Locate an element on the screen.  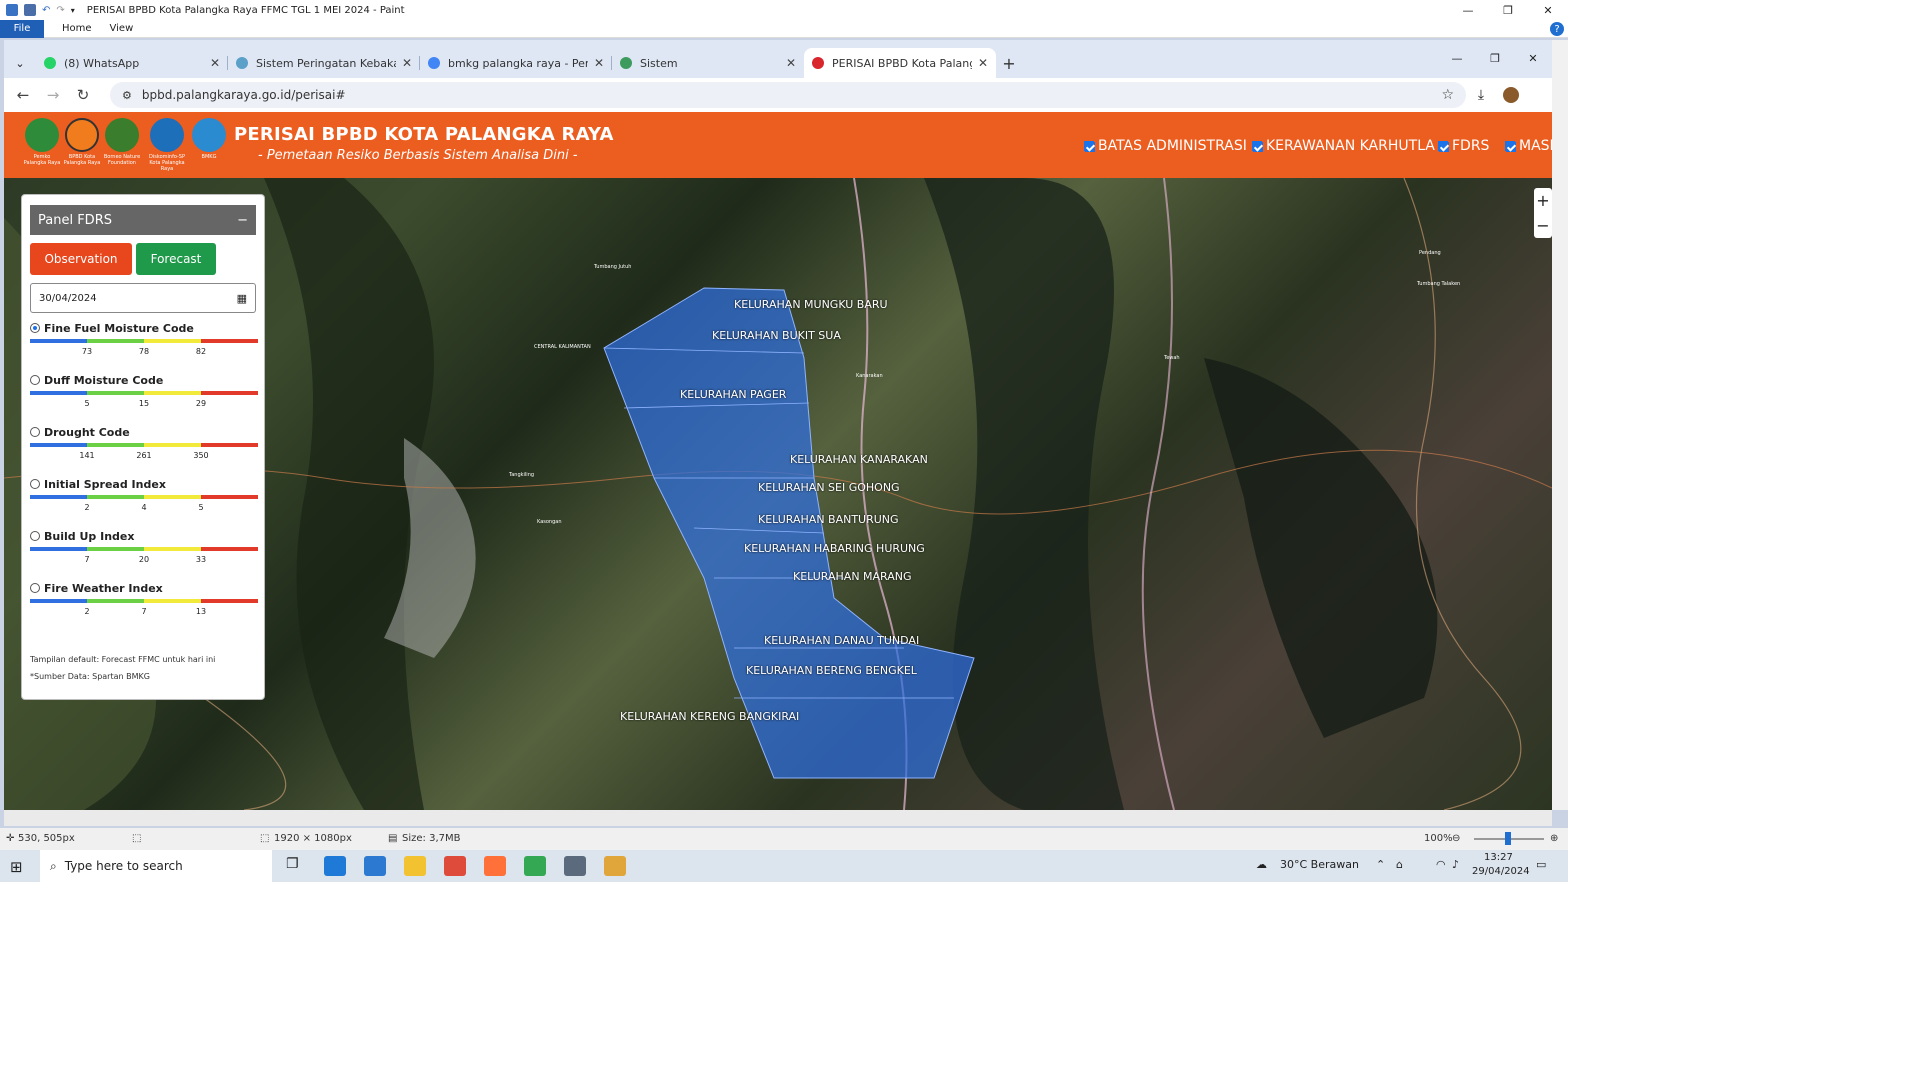
customize-quick-access-icon: ▾ is located at coordinates (73, 10).